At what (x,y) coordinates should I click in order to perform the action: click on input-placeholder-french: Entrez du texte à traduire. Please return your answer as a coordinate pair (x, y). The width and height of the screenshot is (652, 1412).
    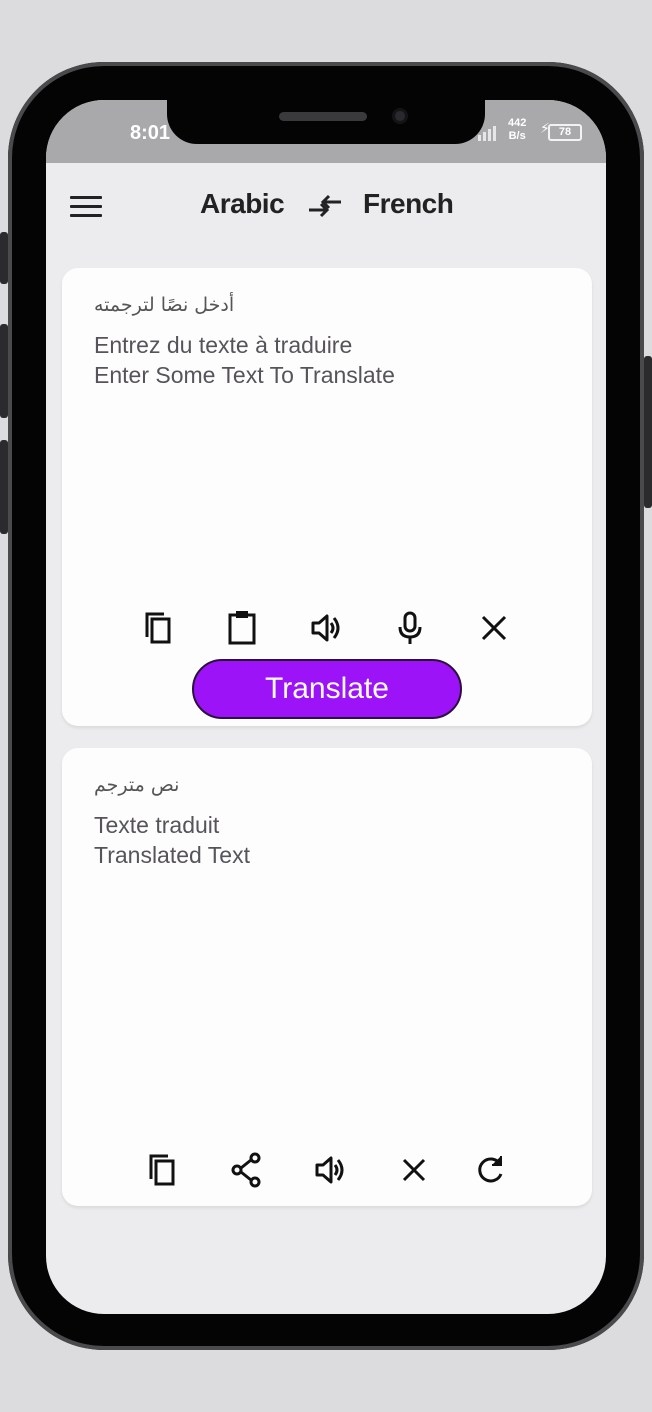
    Looking at the image, I should click on (223, 345).